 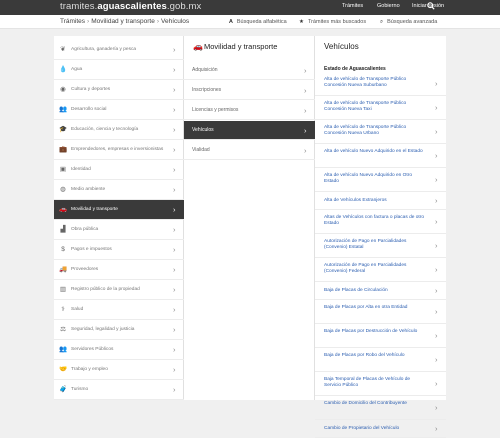 I want to click on graduation-cap-icon: 🎓, so click(x=63, y=129).